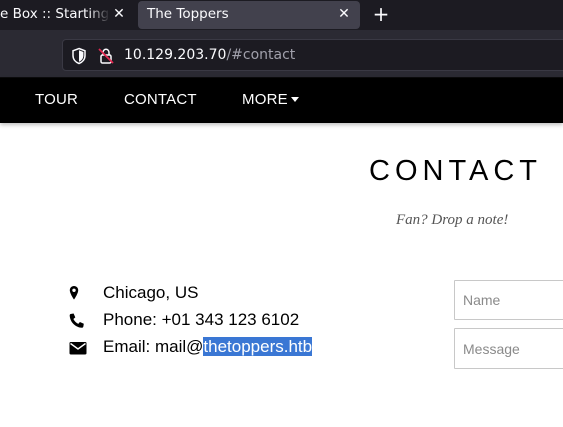 The image size is (563, 427). I want to click on browser-tab-starting-point: e Box :: Starting P ✕, so click(67, 15).